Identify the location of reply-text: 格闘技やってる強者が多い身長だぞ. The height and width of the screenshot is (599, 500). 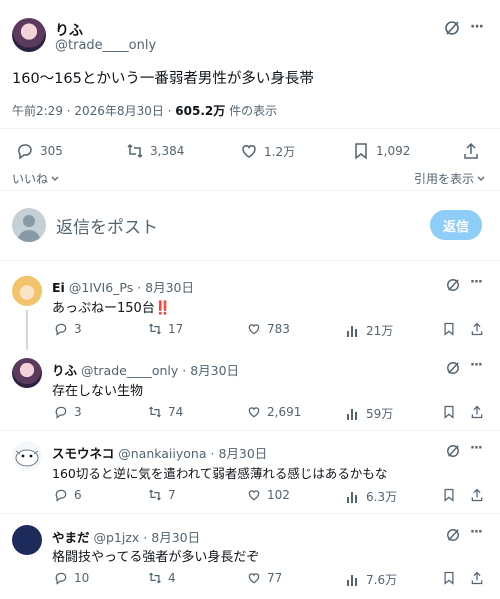
(156, 557).